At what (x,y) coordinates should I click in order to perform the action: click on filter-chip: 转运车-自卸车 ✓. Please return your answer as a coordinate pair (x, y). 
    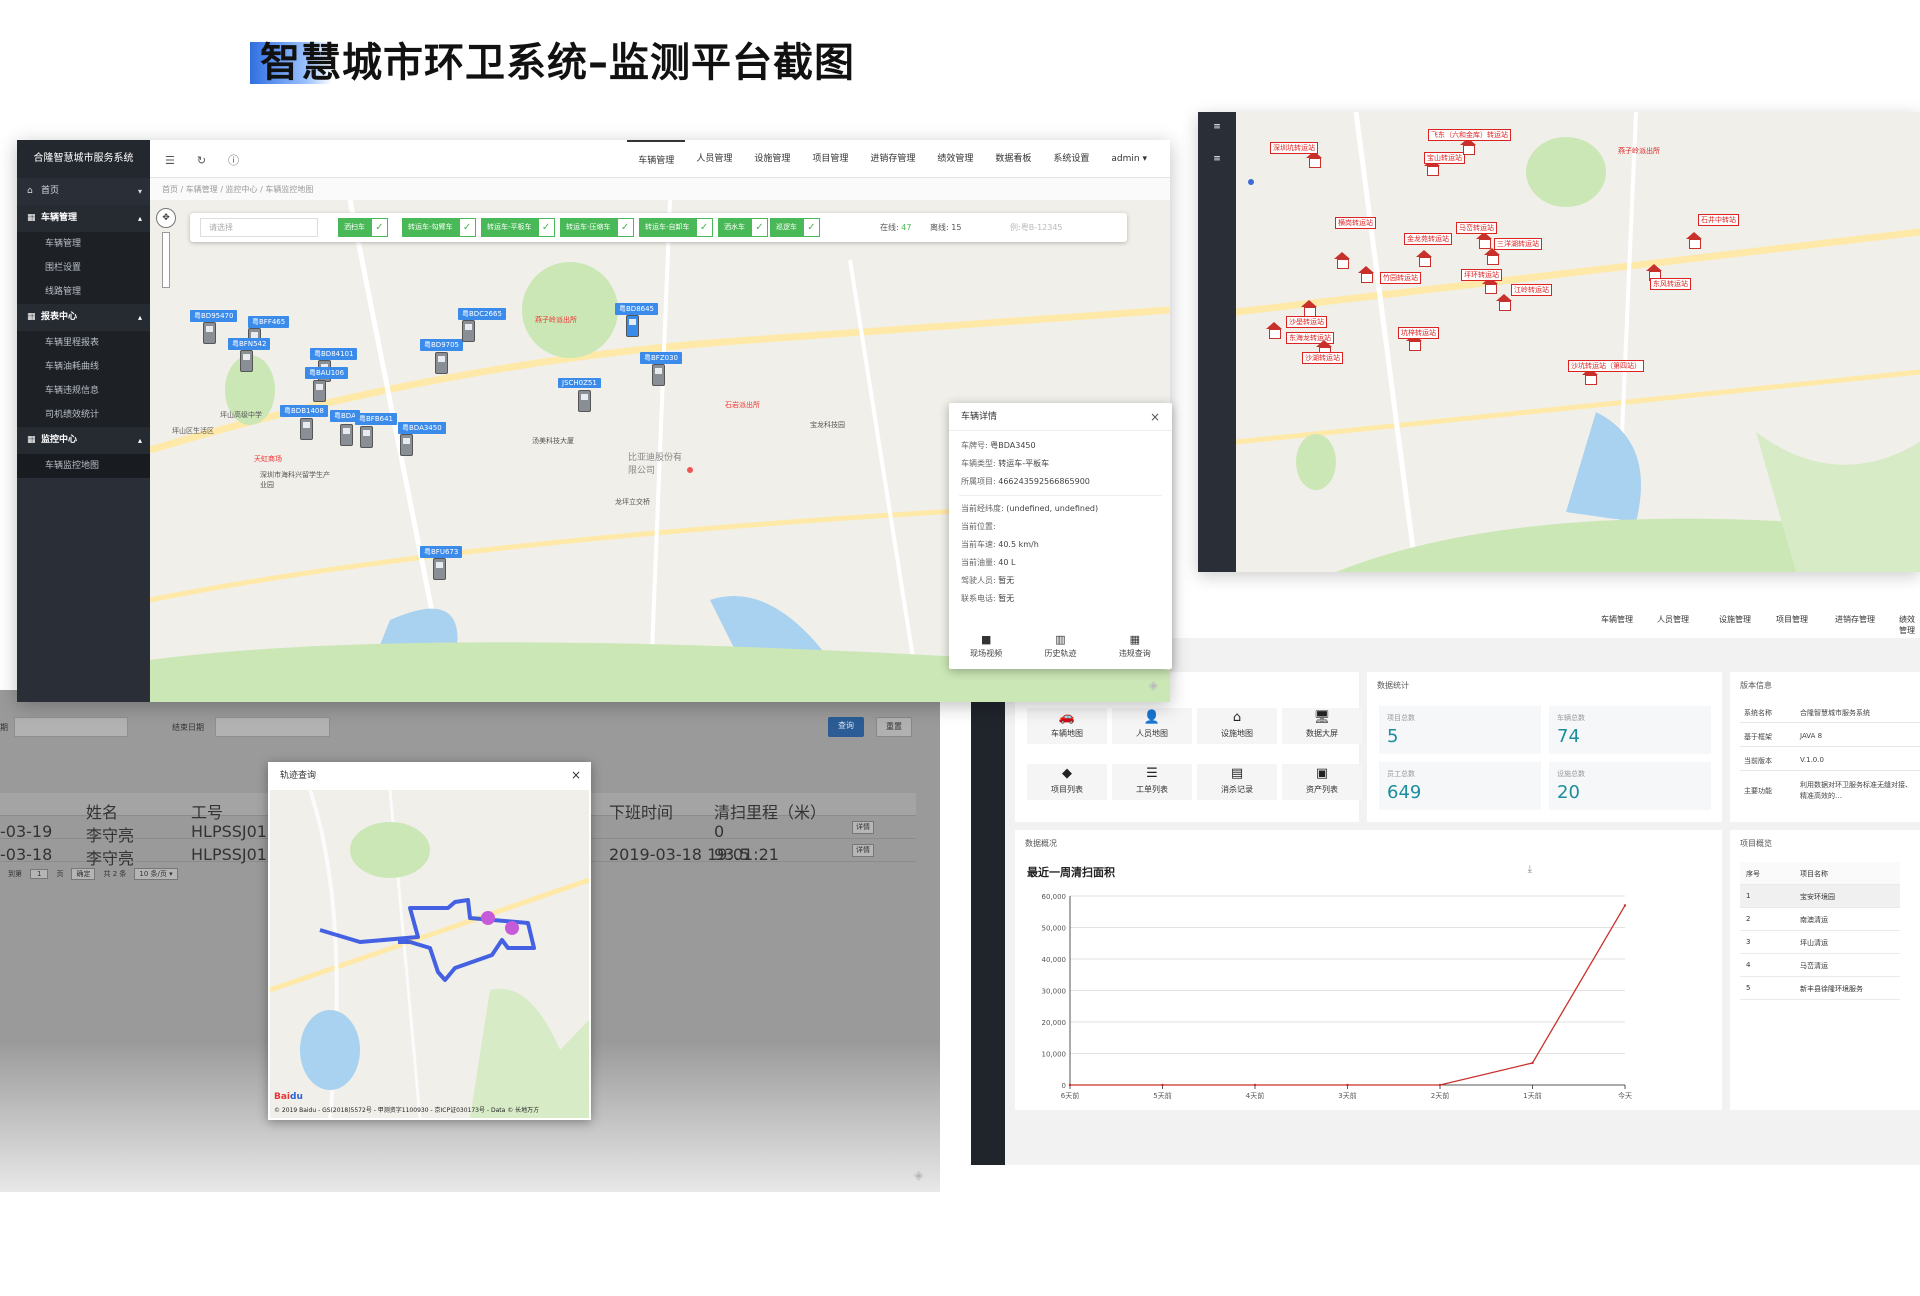
    Looking at the image, I should click on (676, 227).